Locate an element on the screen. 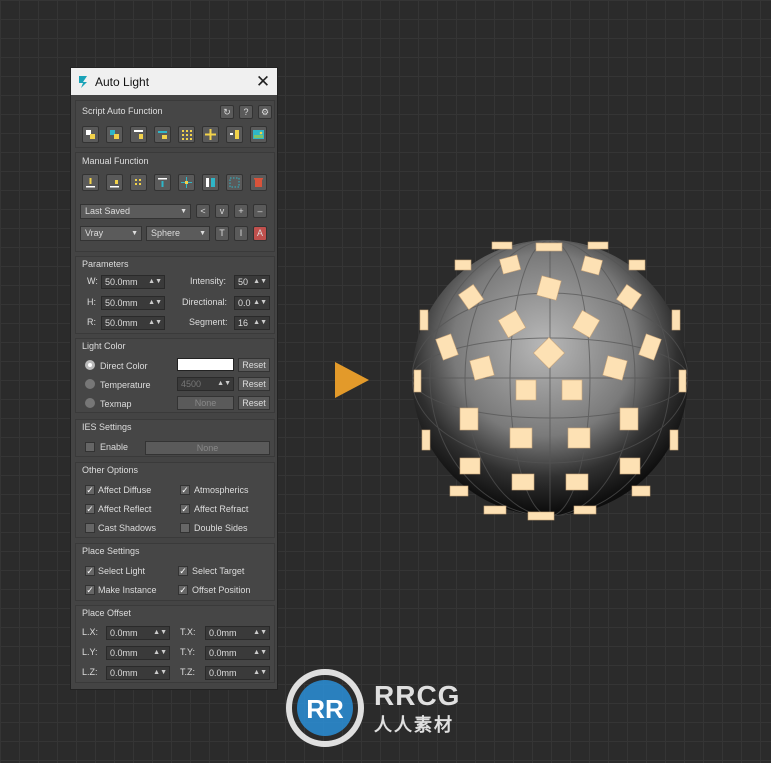 This screenshot has width=771, height=763. remove-preset-button: – is located at coordinates (260, 211).